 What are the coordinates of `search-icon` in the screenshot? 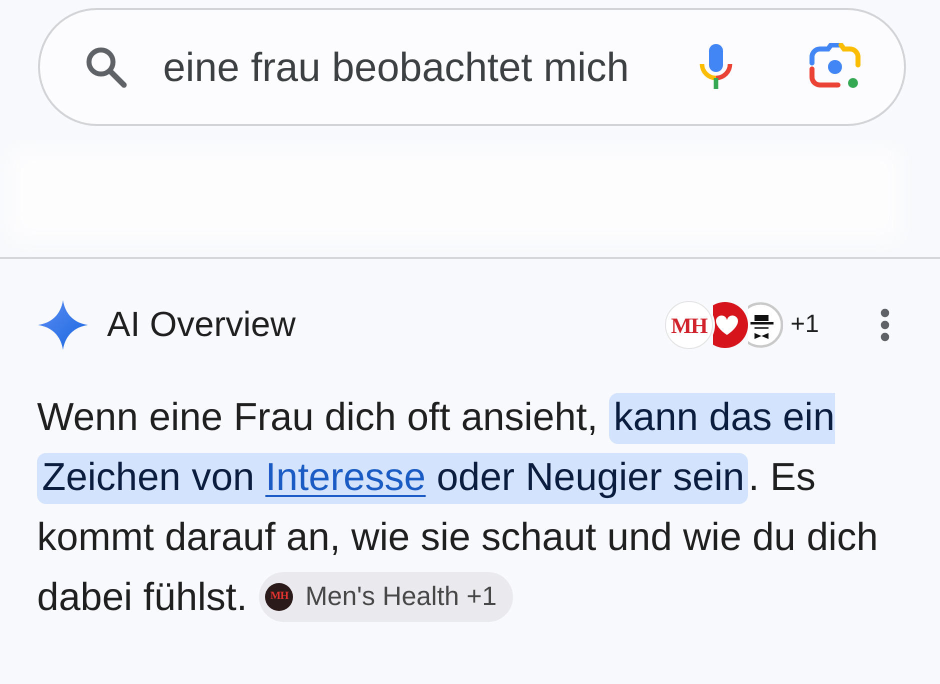 It's located at (106, 67).